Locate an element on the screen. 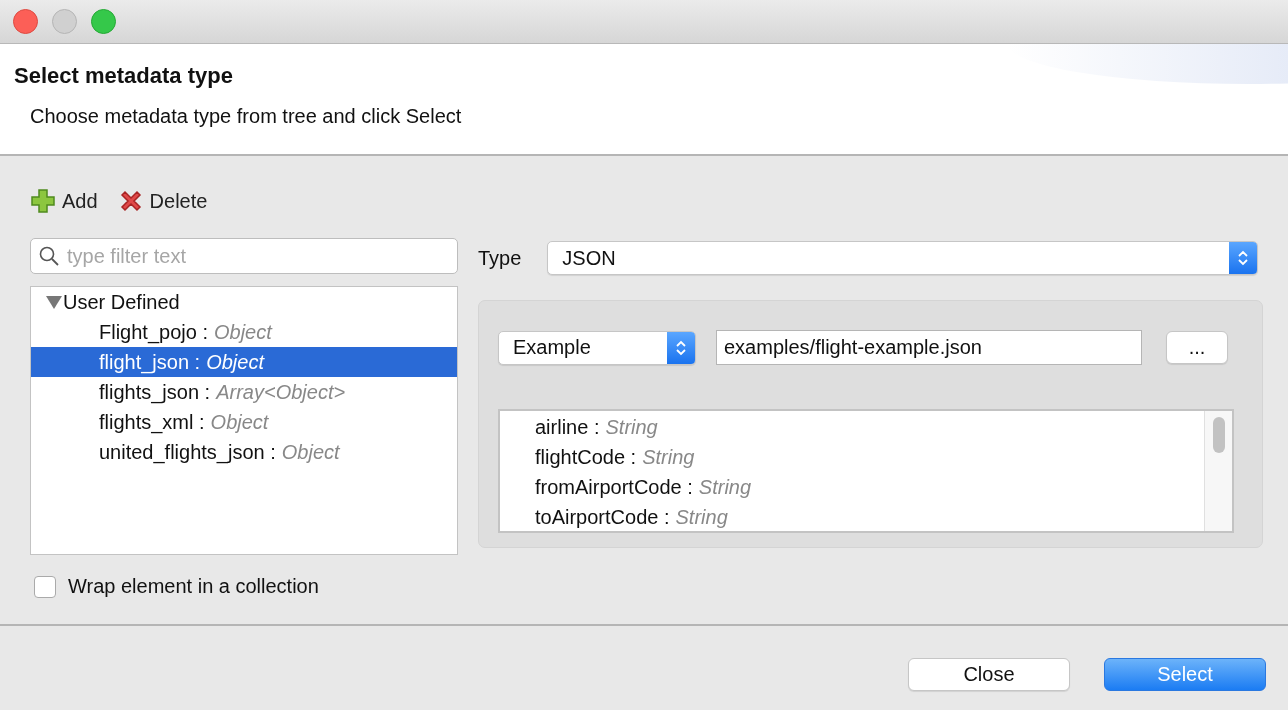 This screenshot has width=1288, height=710. tree-item: flight_json : Object is located at coordinates (244, 362).